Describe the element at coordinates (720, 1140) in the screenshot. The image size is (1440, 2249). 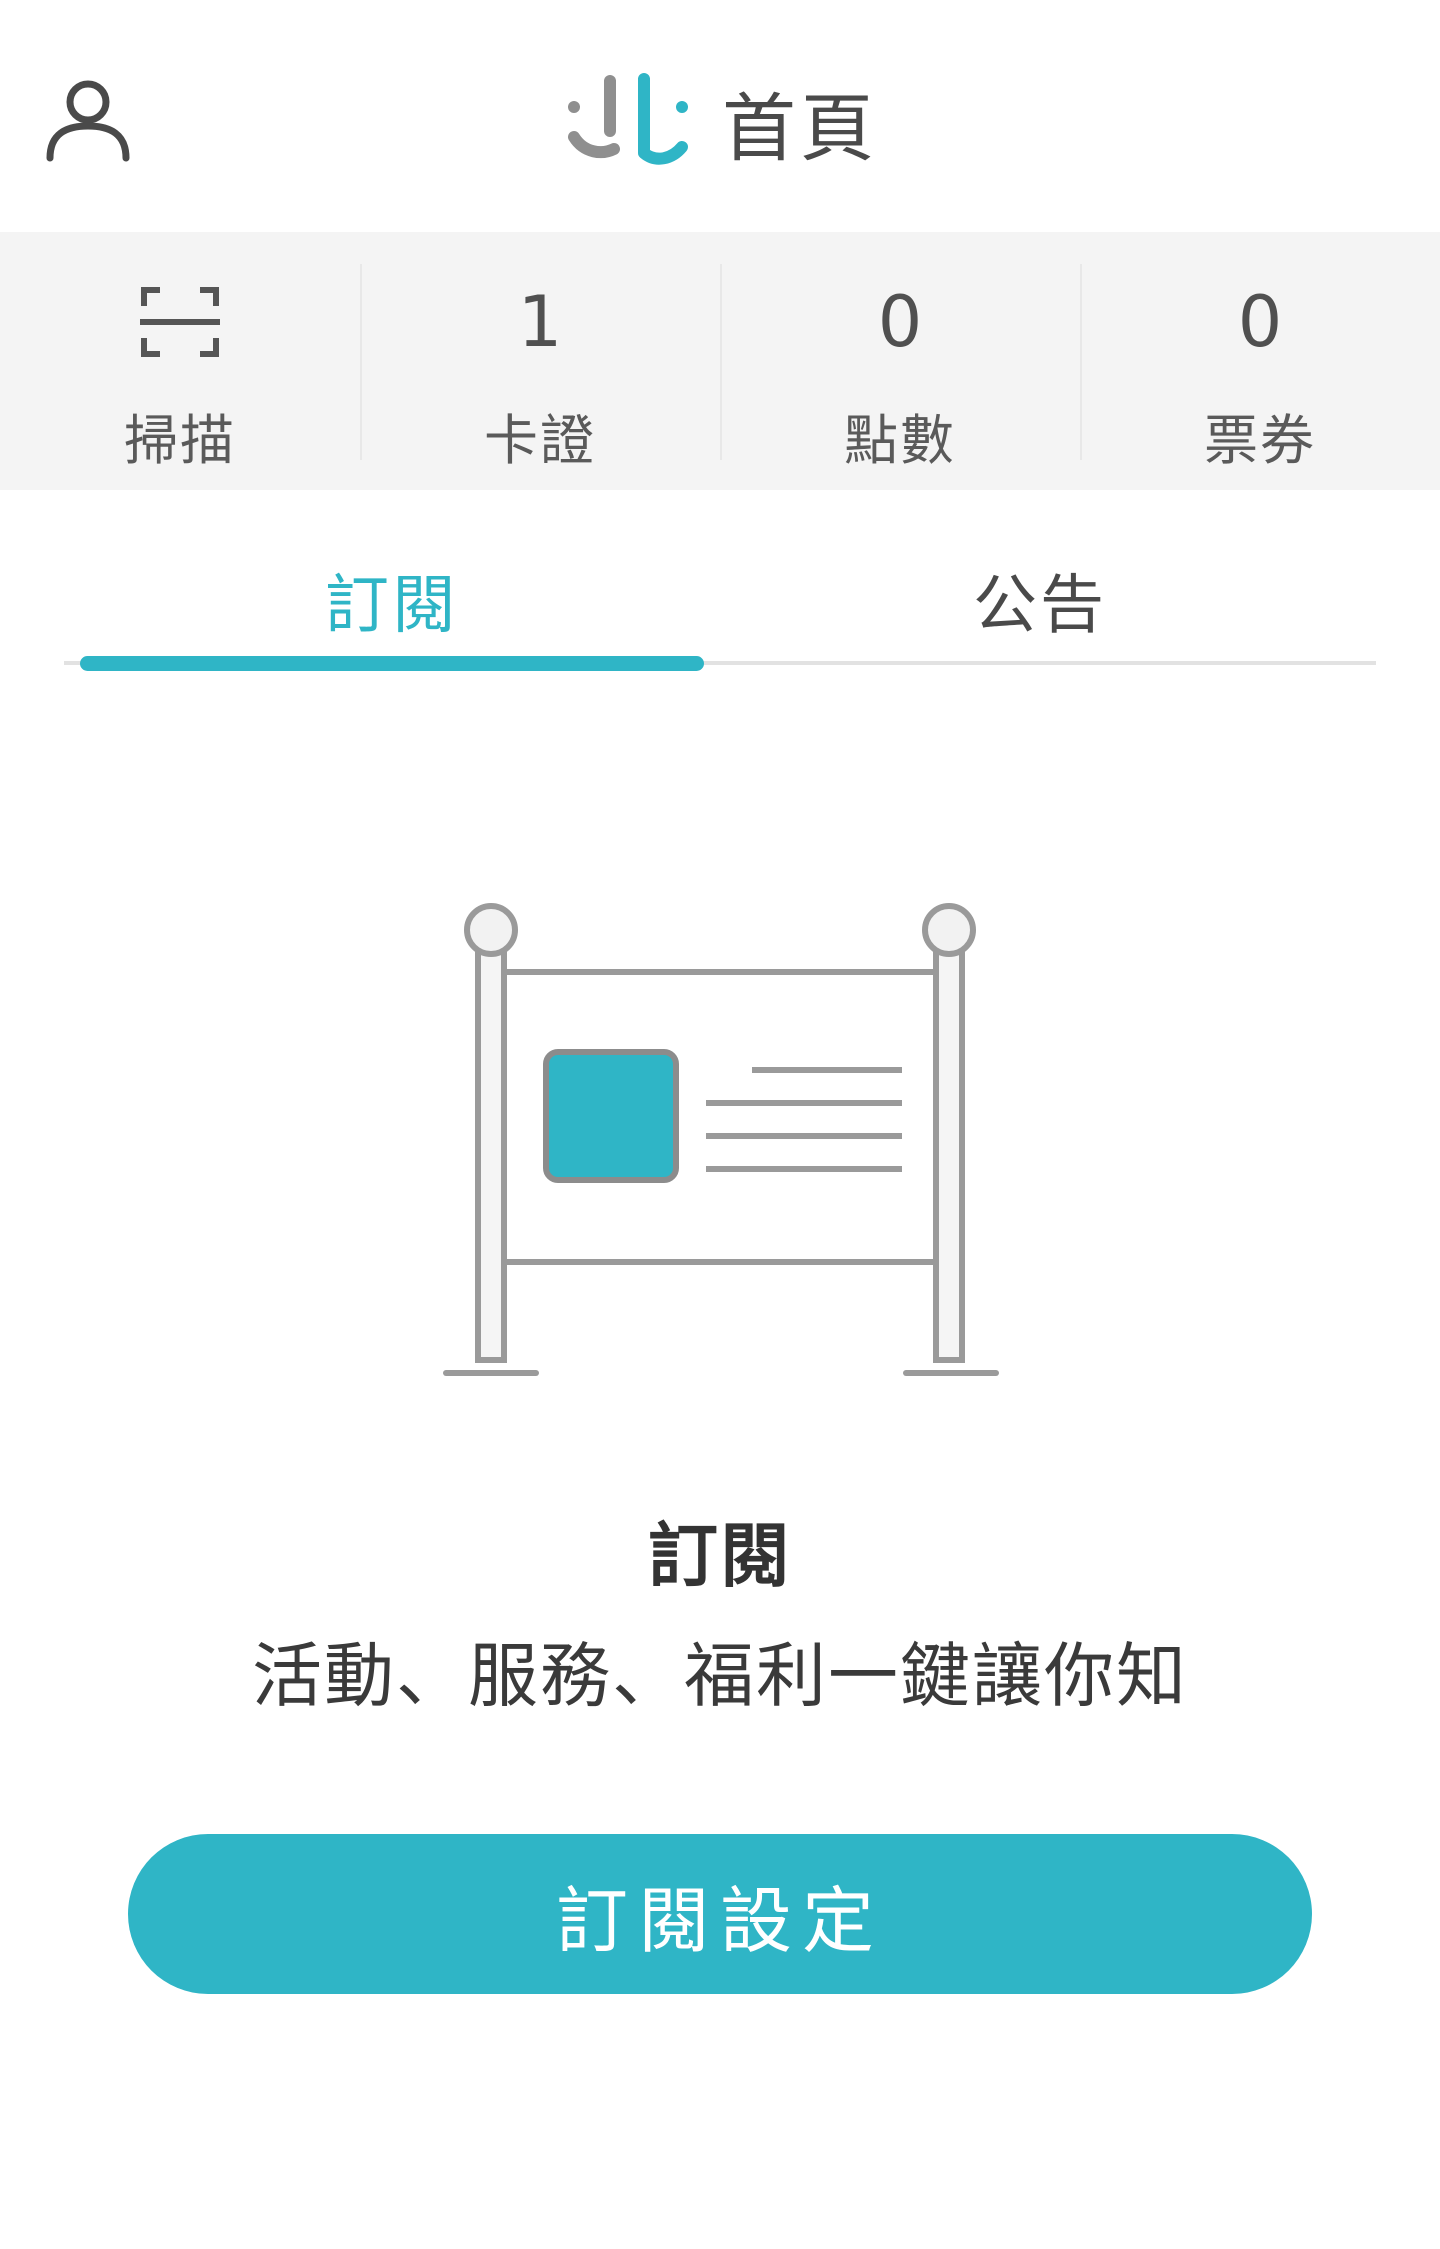
I see `bulletin-board-illustration` at that location.